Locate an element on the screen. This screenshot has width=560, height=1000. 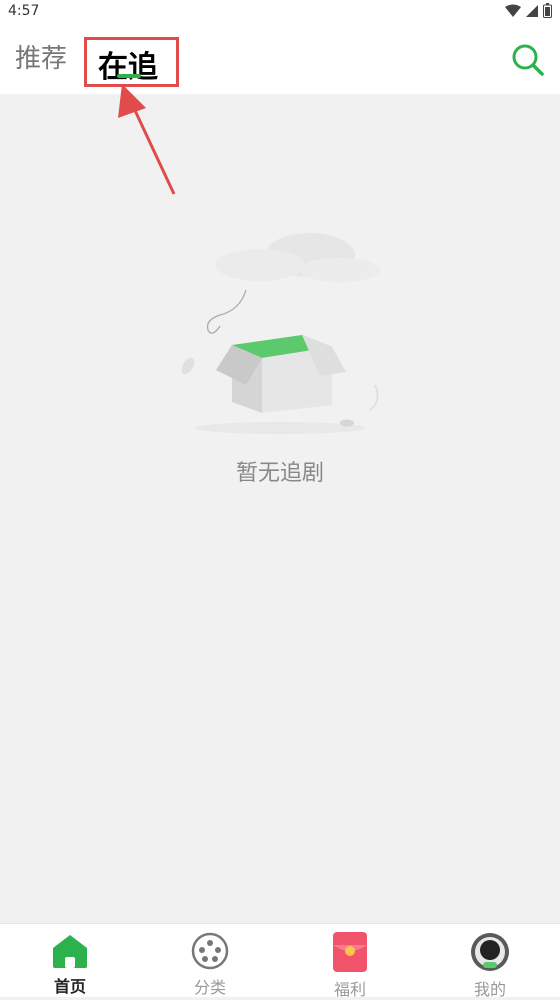
nav-item-profile: 我的 is located at coordinates (490, 961).